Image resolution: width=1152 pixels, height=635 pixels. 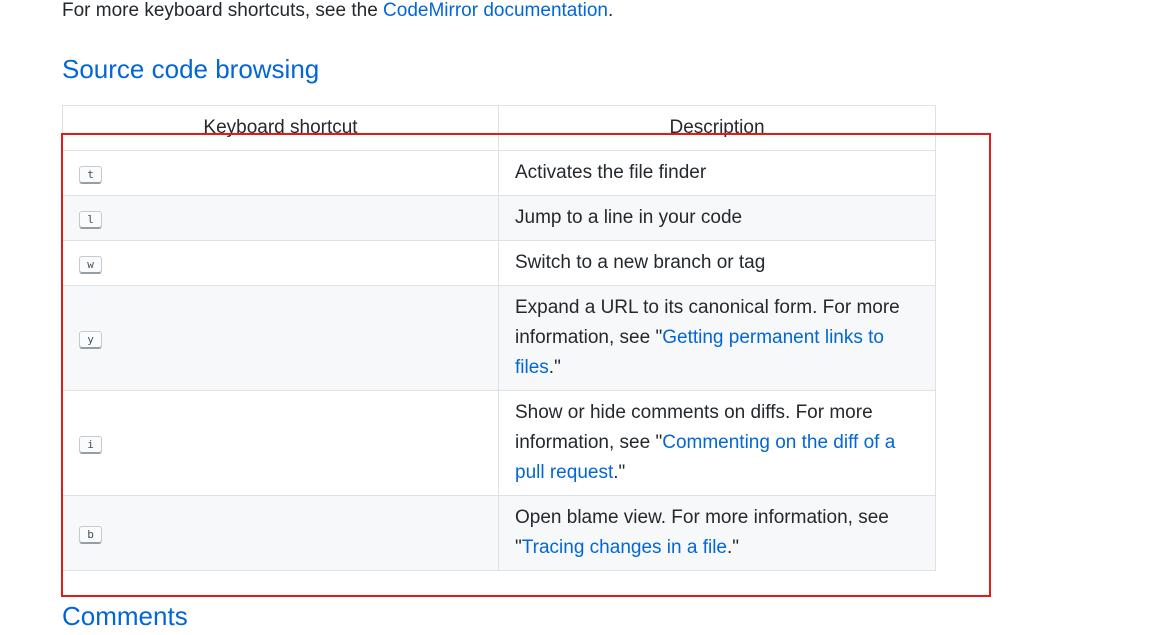 What do you see at coordinates (717, 173) in the screenshot?
I see `description-cell: Activates the file finder` at bounding box center [717, 173].